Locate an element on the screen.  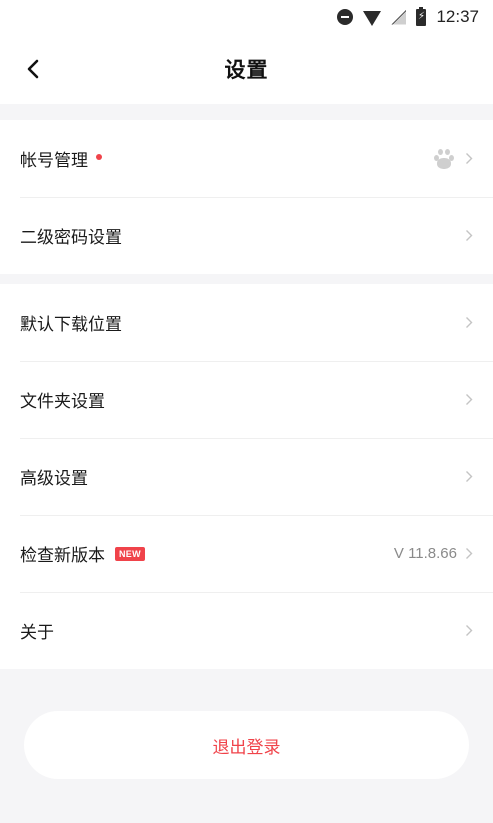
logout-section: 退出登录 is located at coordinates (246, 724).